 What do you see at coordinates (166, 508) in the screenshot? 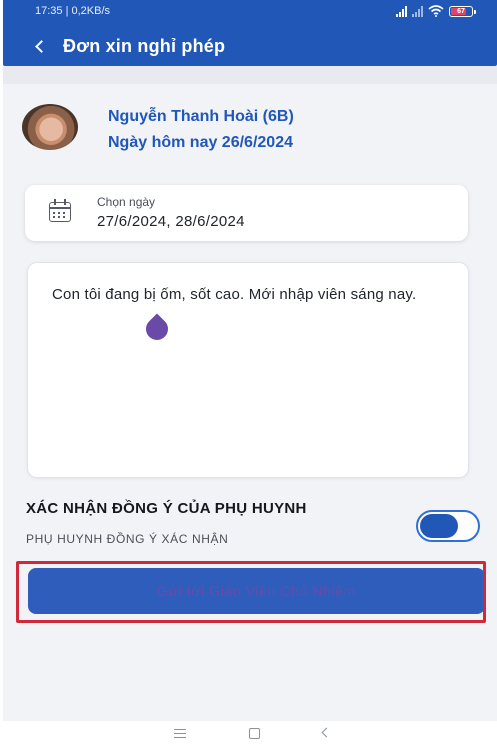
I see `consent-title: XÁC NHẬN ĐỒNG Ý CỦA PHỤ HUYNH` at bounding box center [166, 508].